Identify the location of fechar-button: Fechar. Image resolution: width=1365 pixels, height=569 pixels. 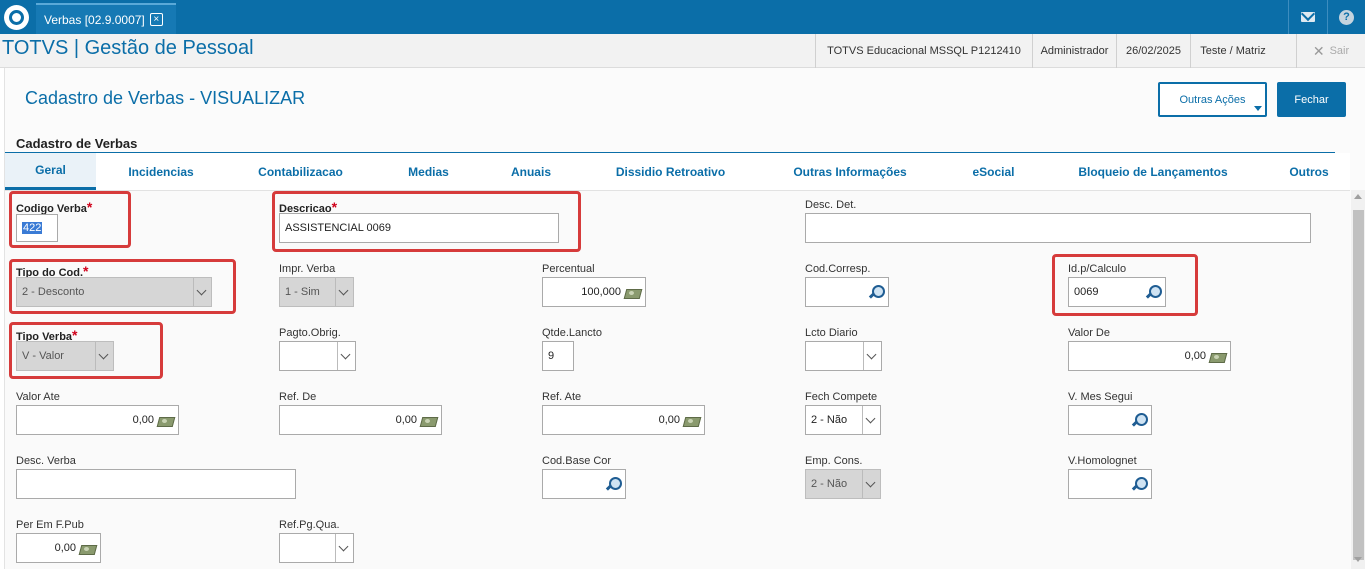
(1311, 99).